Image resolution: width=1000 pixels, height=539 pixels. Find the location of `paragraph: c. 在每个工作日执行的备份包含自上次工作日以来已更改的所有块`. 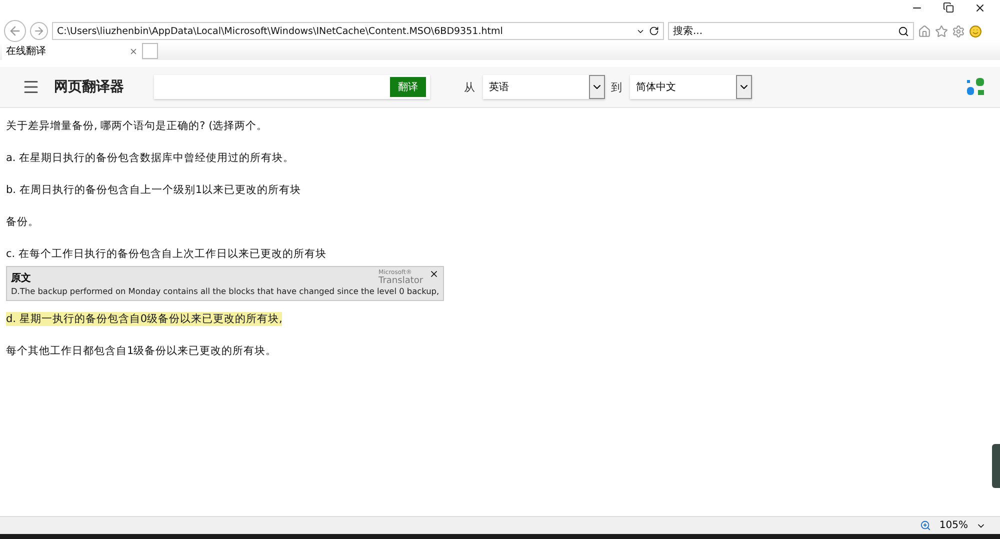

paragraph: c. 在每个工作日执行的备份包含自上次工作日以来已更改的所有块 is located at coordinates (166, 254).